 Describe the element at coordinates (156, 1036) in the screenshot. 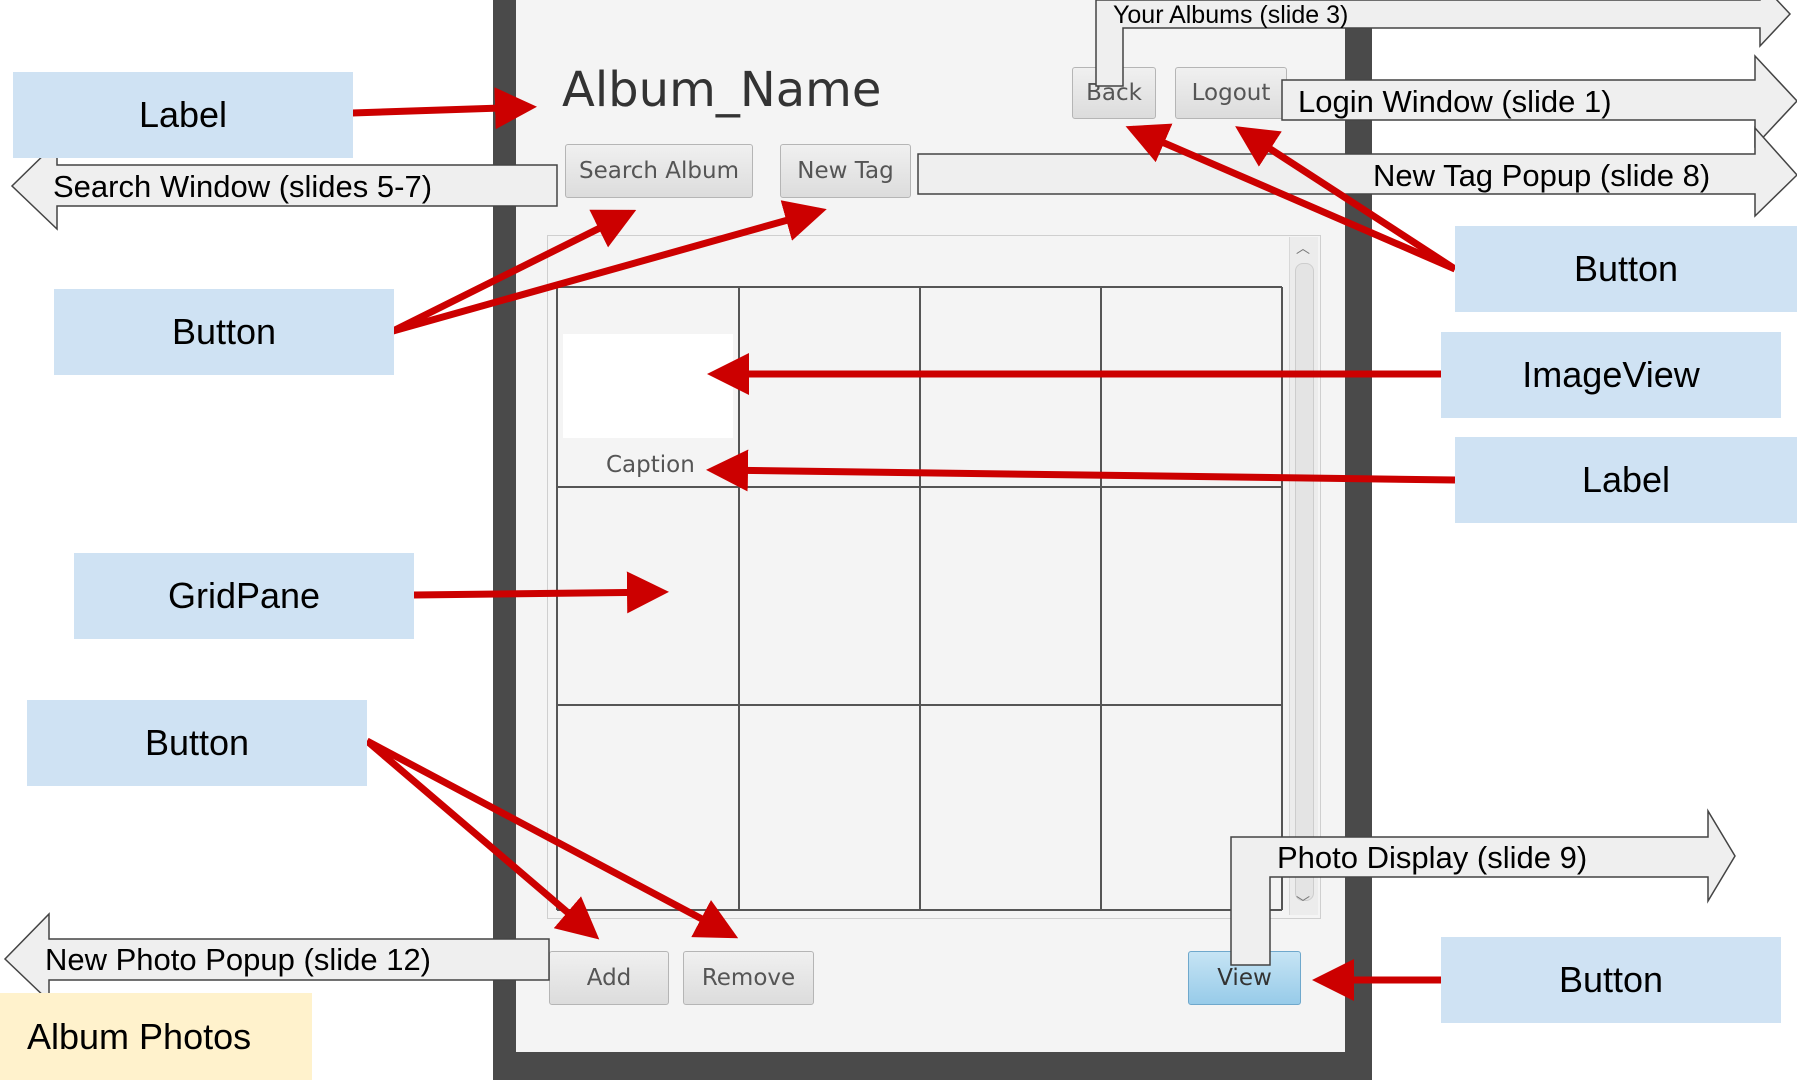

I see `slide-title: Album Photos` at that location.